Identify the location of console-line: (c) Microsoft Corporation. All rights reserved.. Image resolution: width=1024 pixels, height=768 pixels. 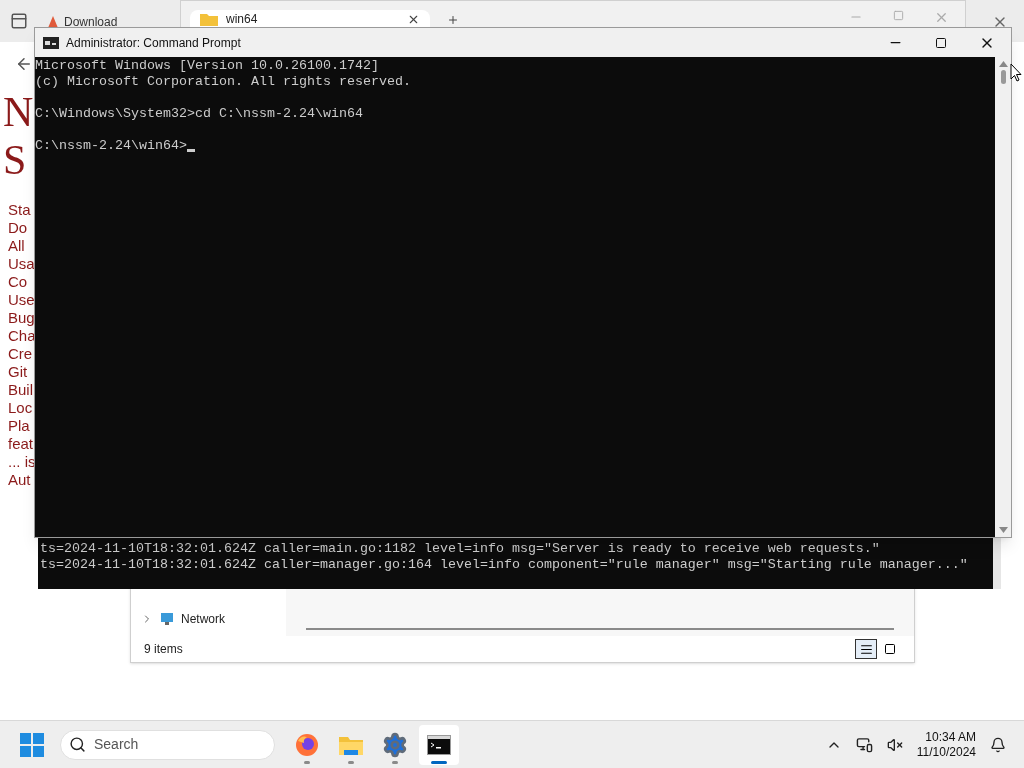
(223, 82).